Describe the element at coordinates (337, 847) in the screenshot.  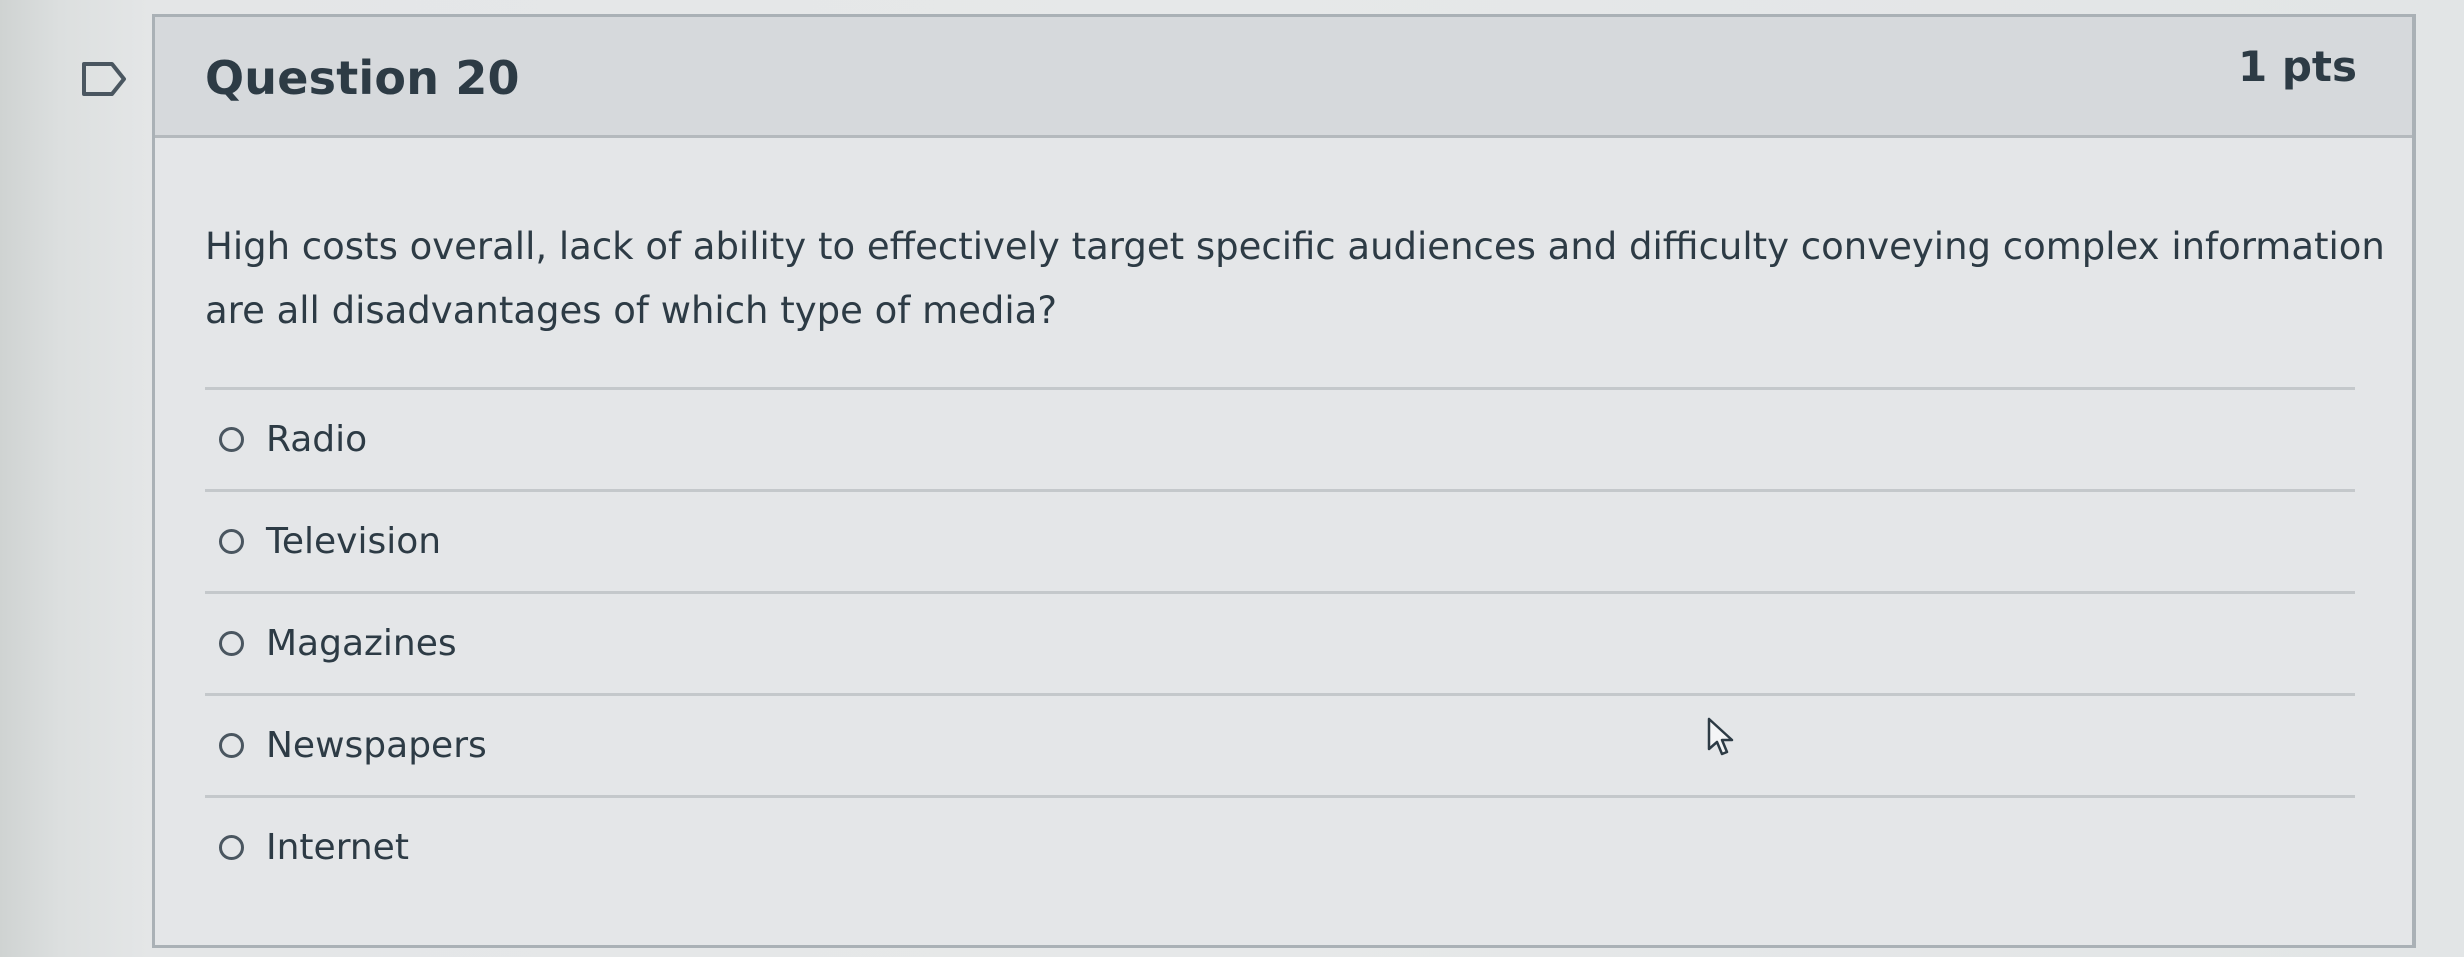
I see `answer-label: Internet` at that location.